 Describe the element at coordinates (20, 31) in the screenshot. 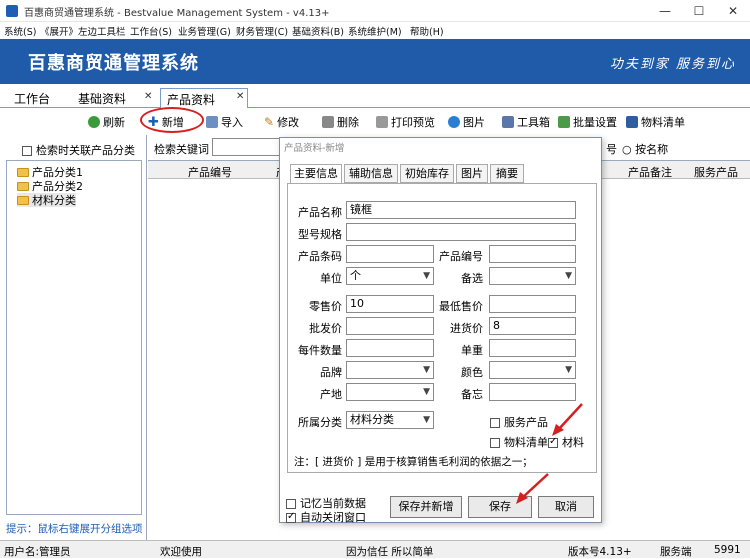

I see `menu-system: 系统(S)` at that location.